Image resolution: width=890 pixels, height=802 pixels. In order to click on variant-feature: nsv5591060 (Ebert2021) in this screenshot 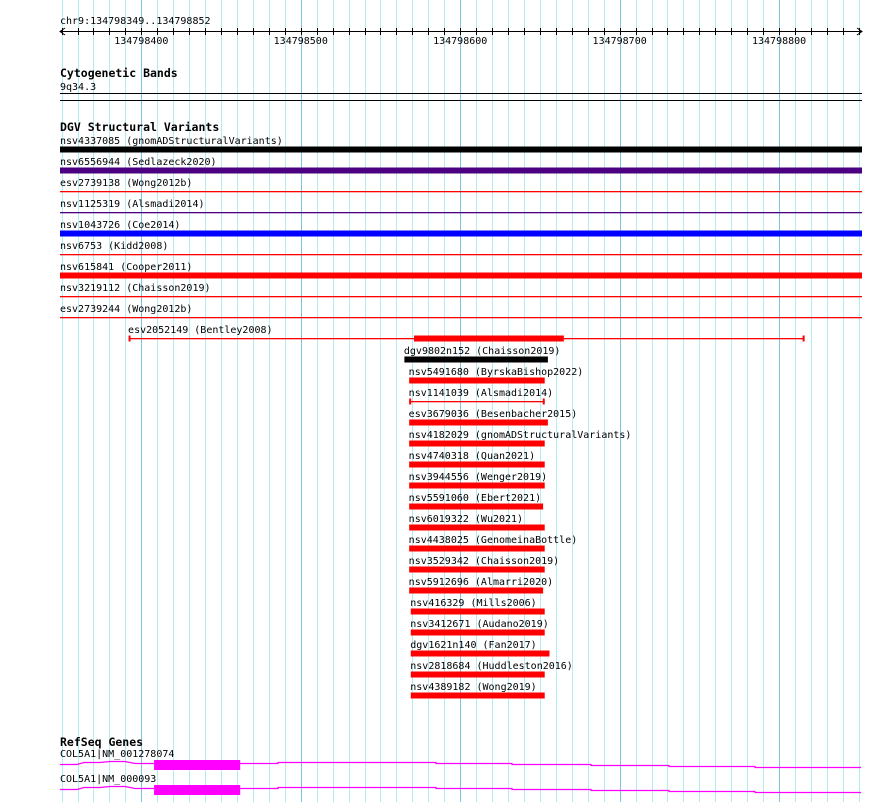, I will do `click(476, 501)`.